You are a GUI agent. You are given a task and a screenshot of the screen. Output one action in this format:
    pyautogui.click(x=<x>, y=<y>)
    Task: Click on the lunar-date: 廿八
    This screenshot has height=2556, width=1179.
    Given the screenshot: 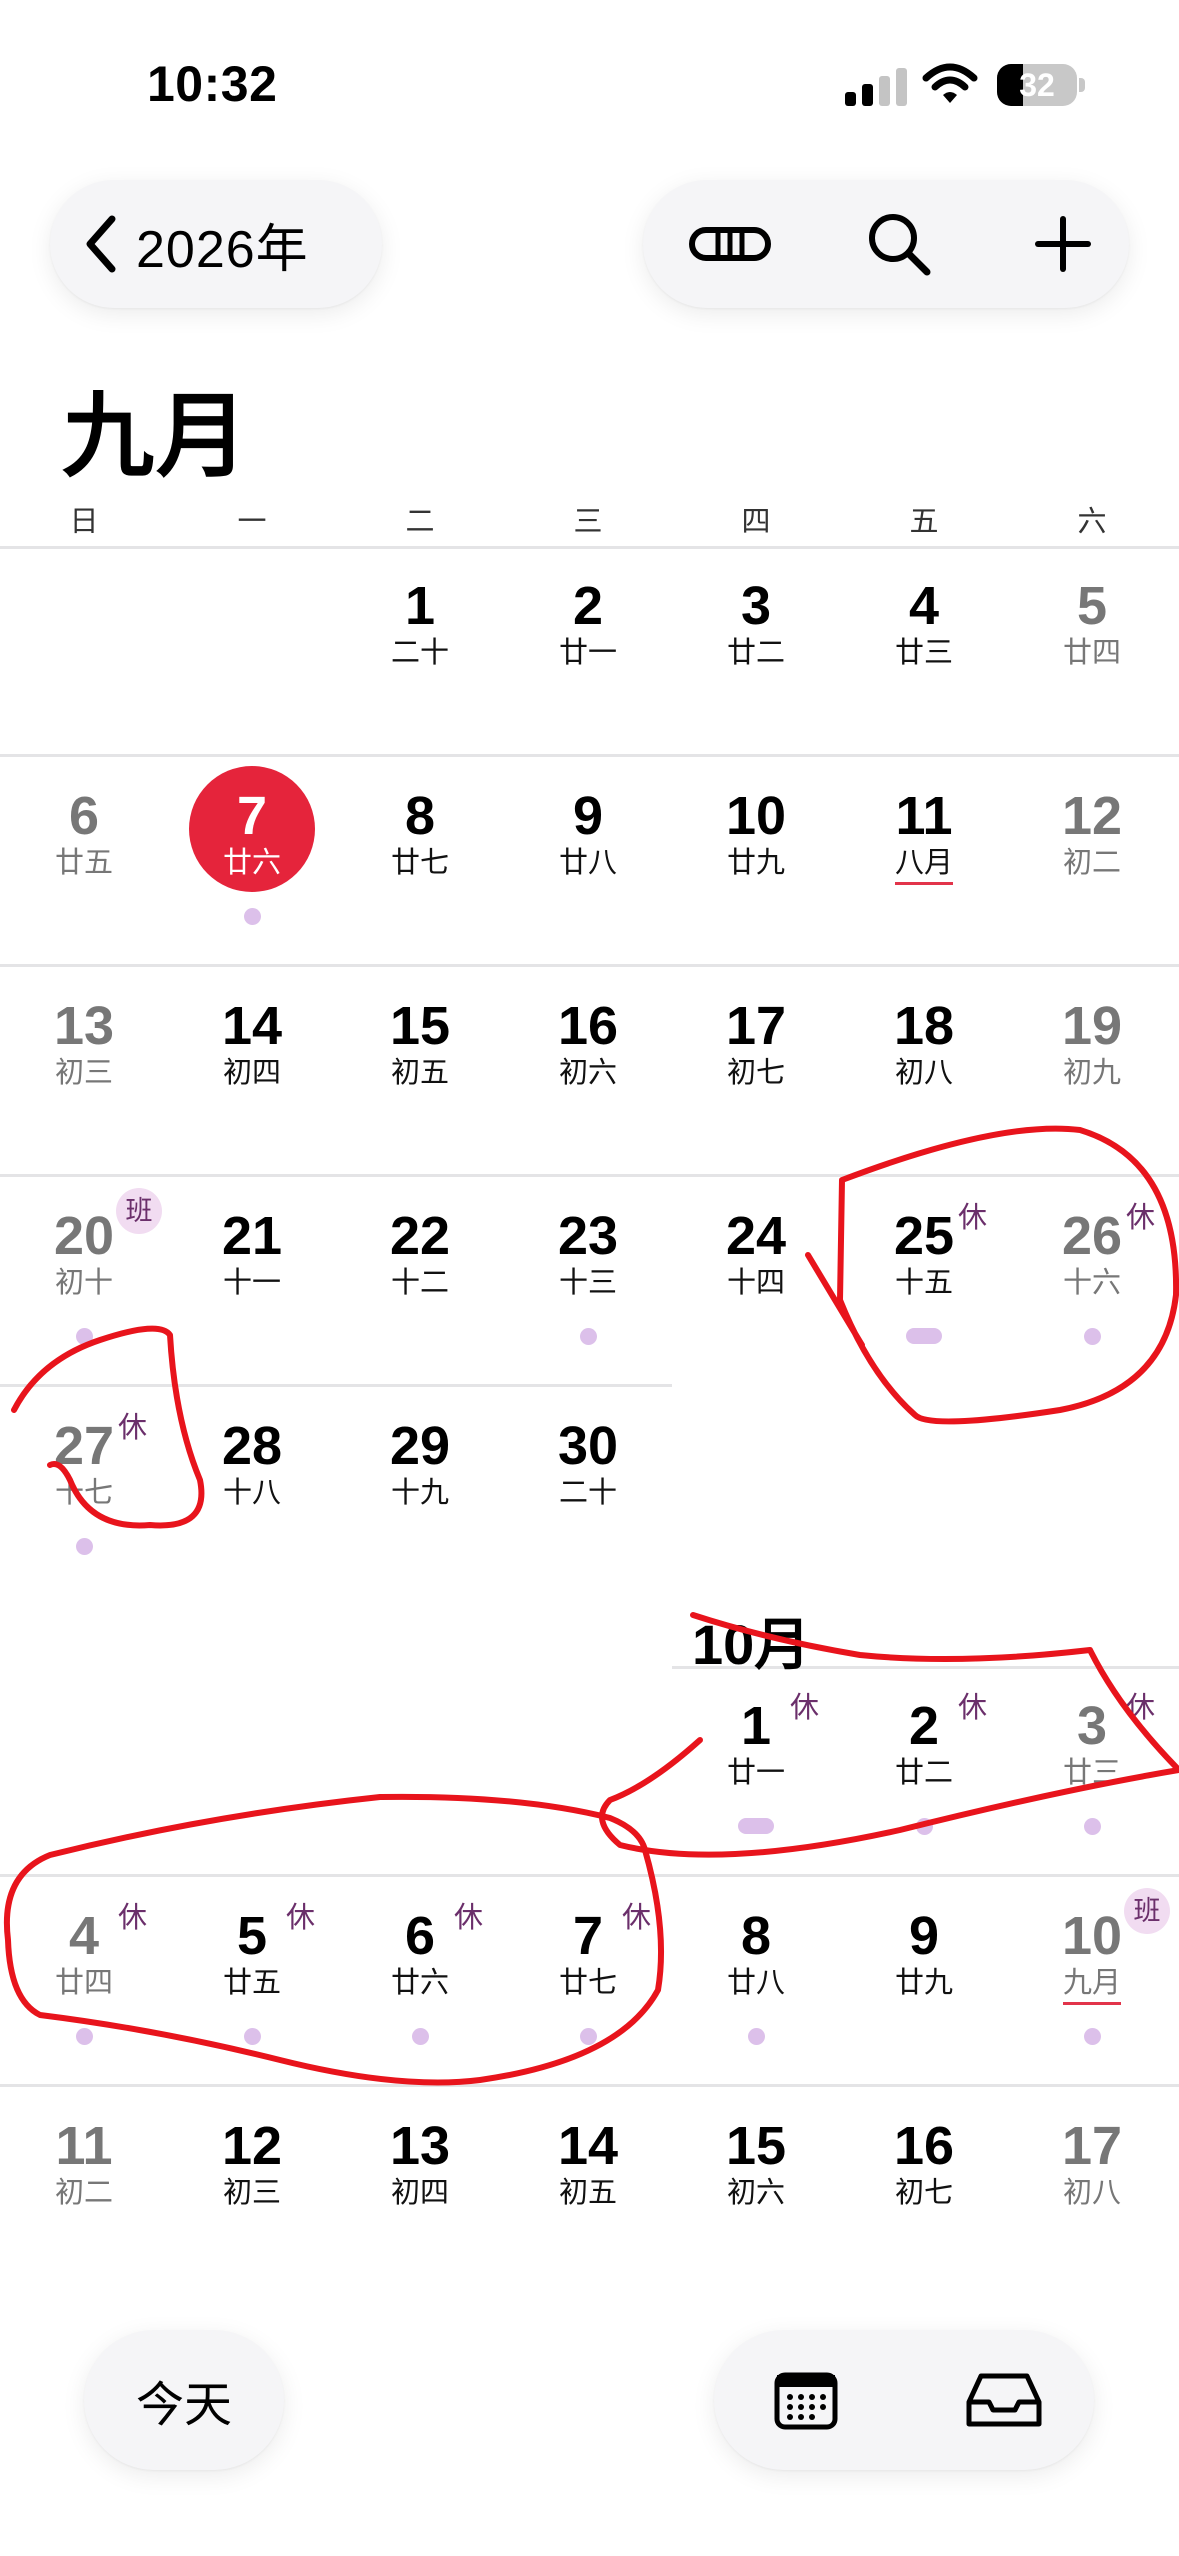 What is the action you would take?
    pyautogui.click(x=755, y=1983)
    